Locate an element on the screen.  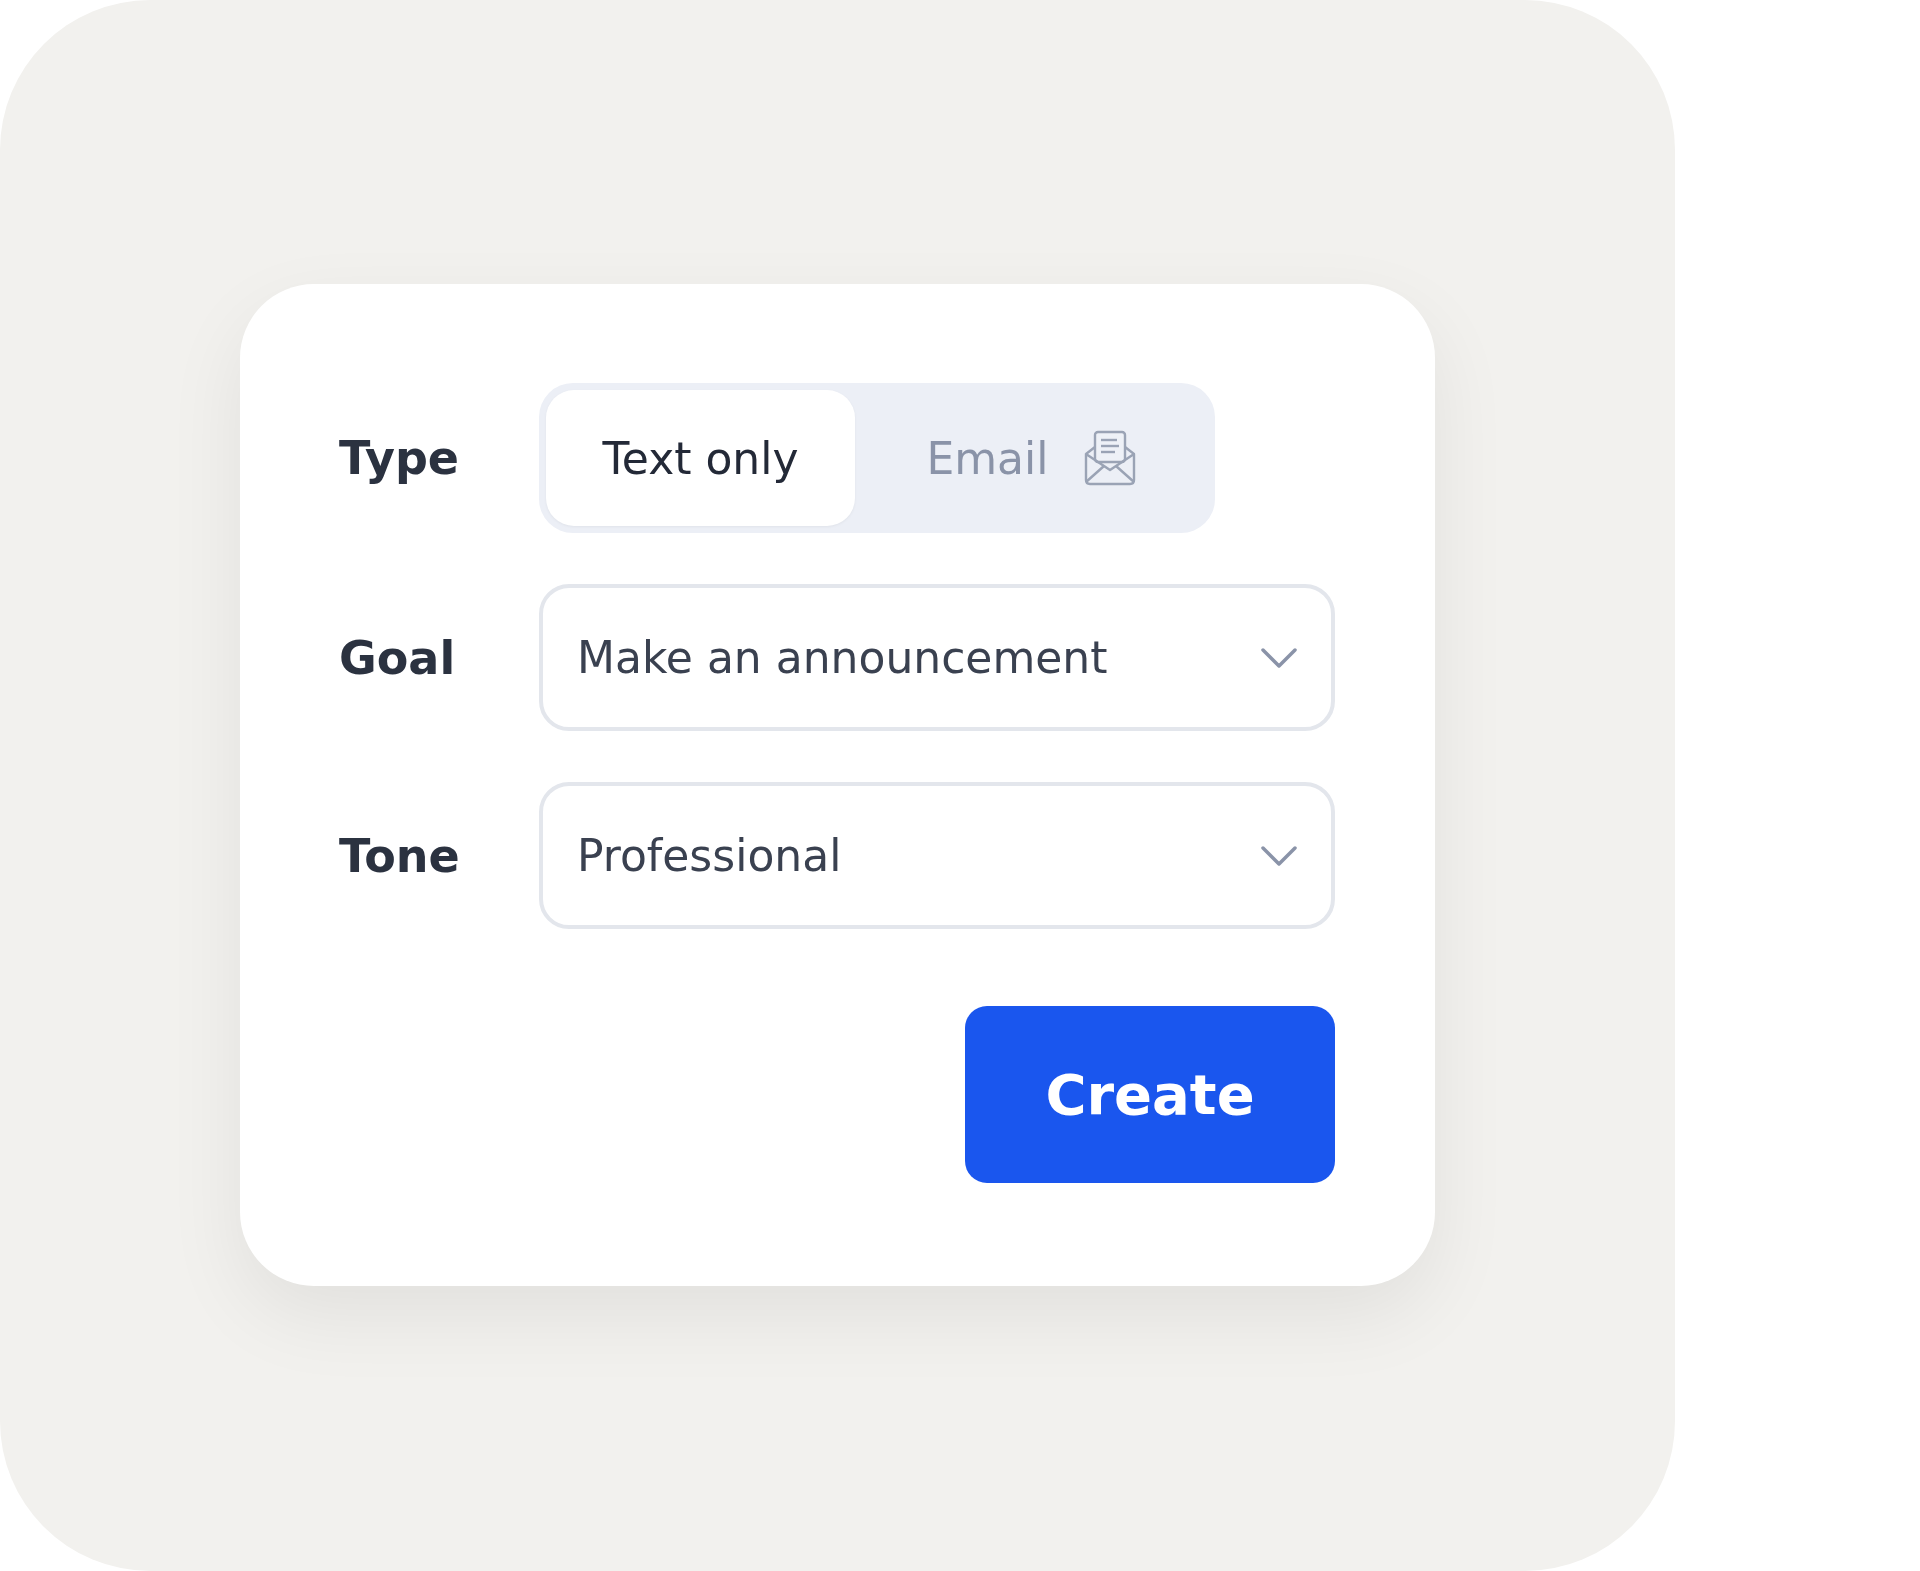
field-label: Goal is located at coordinates (398, 657).